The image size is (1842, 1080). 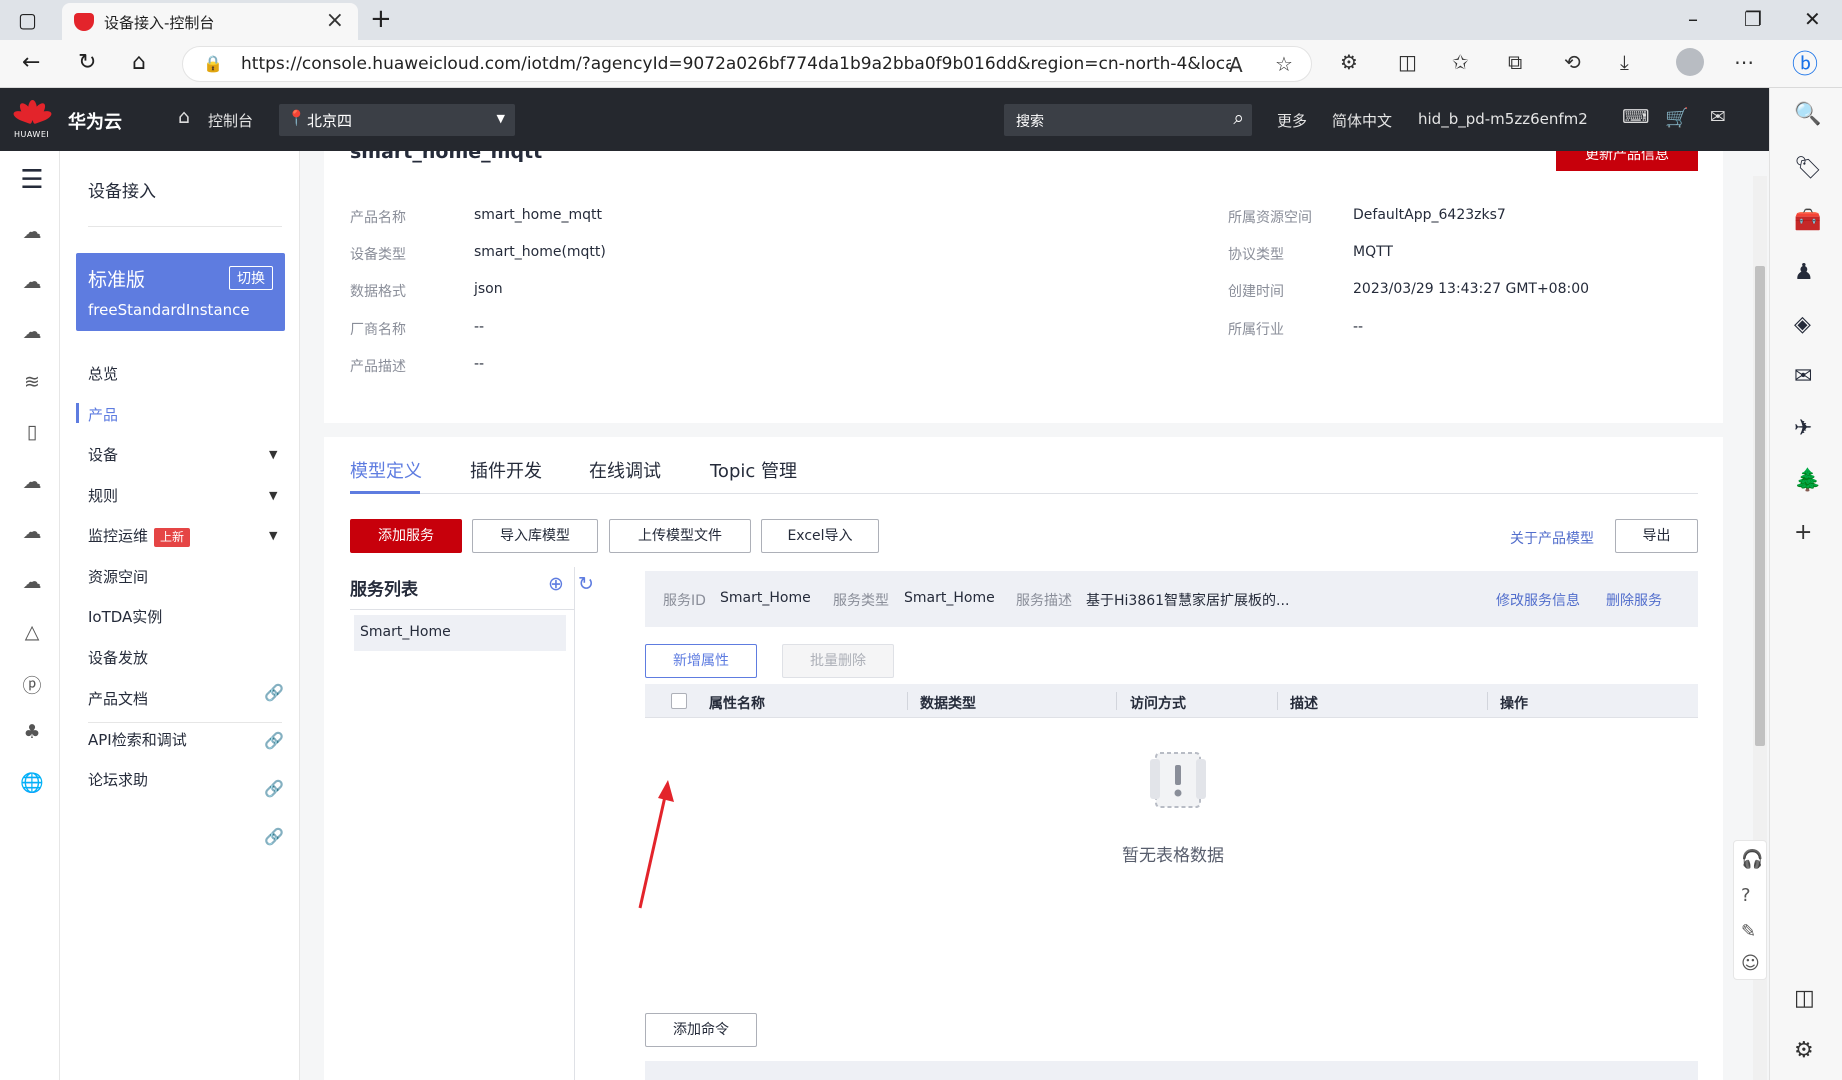 What do you see at coordinates (1677, 117) in the screenshot?
I see `cart-icon: 🛒` at bounding box center [1677, 117].